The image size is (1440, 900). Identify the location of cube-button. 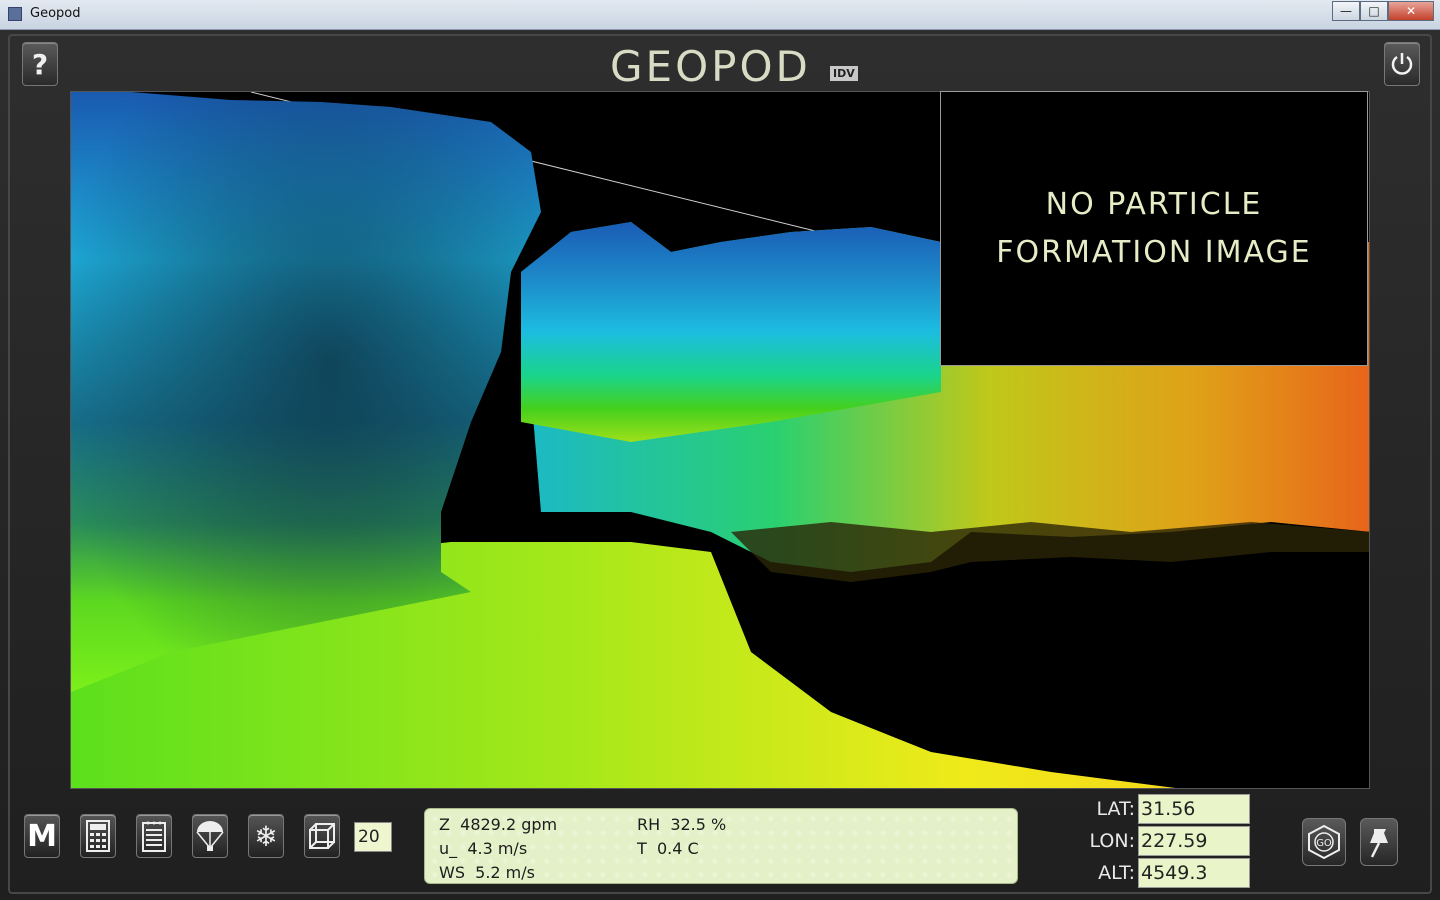
(322, 836).